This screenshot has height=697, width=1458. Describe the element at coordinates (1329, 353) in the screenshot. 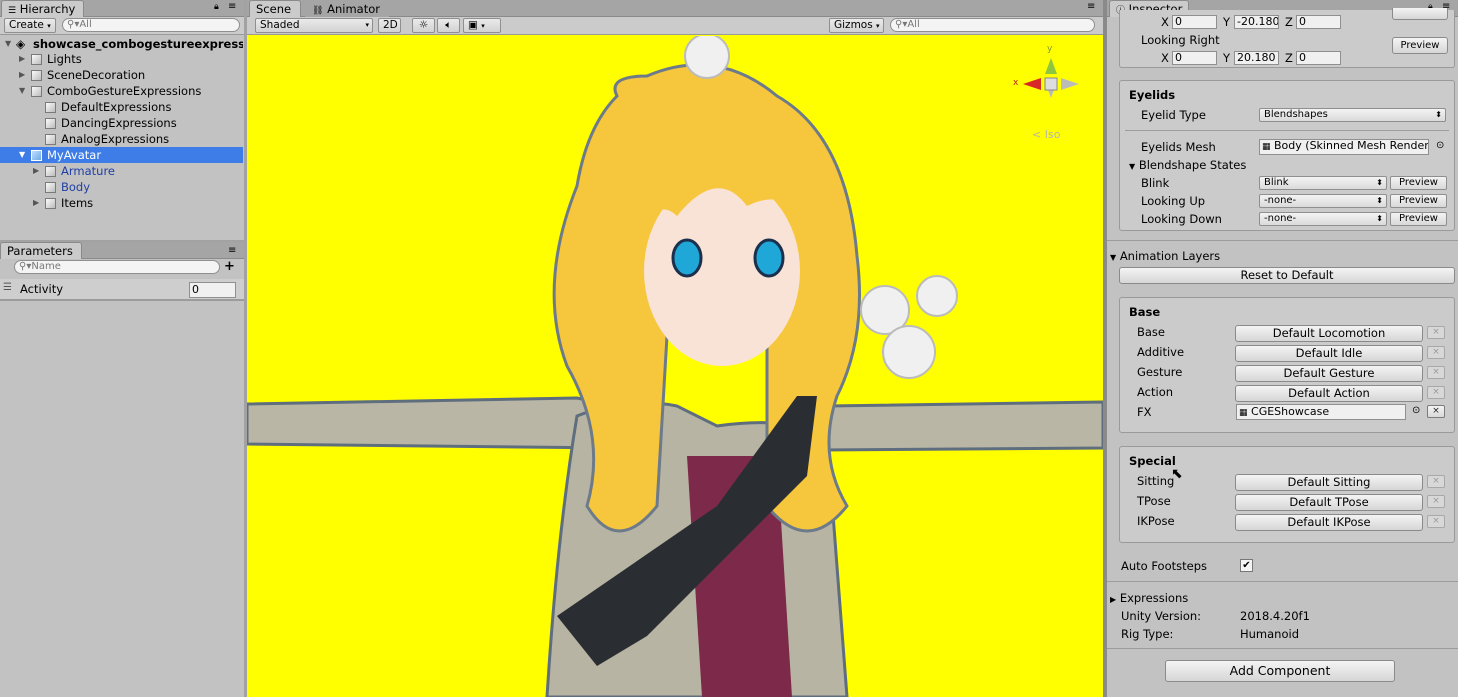

I see `layer-additive-button: Default Idle` at that location.